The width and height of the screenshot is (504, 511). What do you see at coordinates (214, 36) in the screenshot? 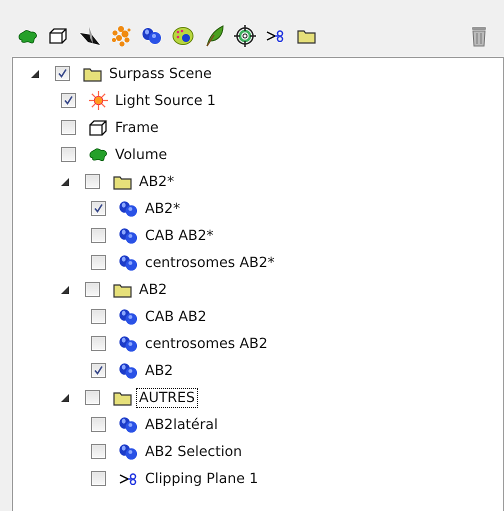
I see `leaf-icon` at bounding box center [214, 36].